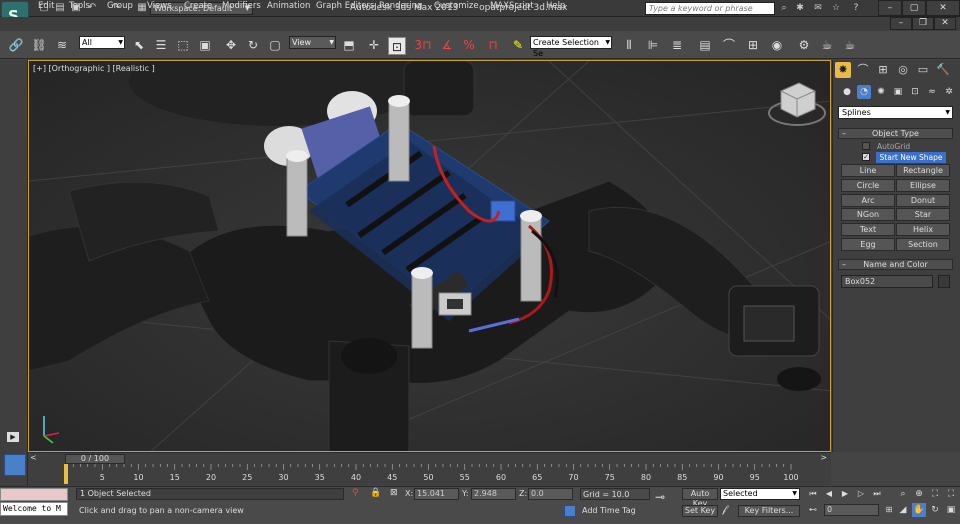 The image size is (960, 524). Describe the element at coordinates (923, 185) in the screenshot. I see `ellipse-button: Ellipse` at that location.